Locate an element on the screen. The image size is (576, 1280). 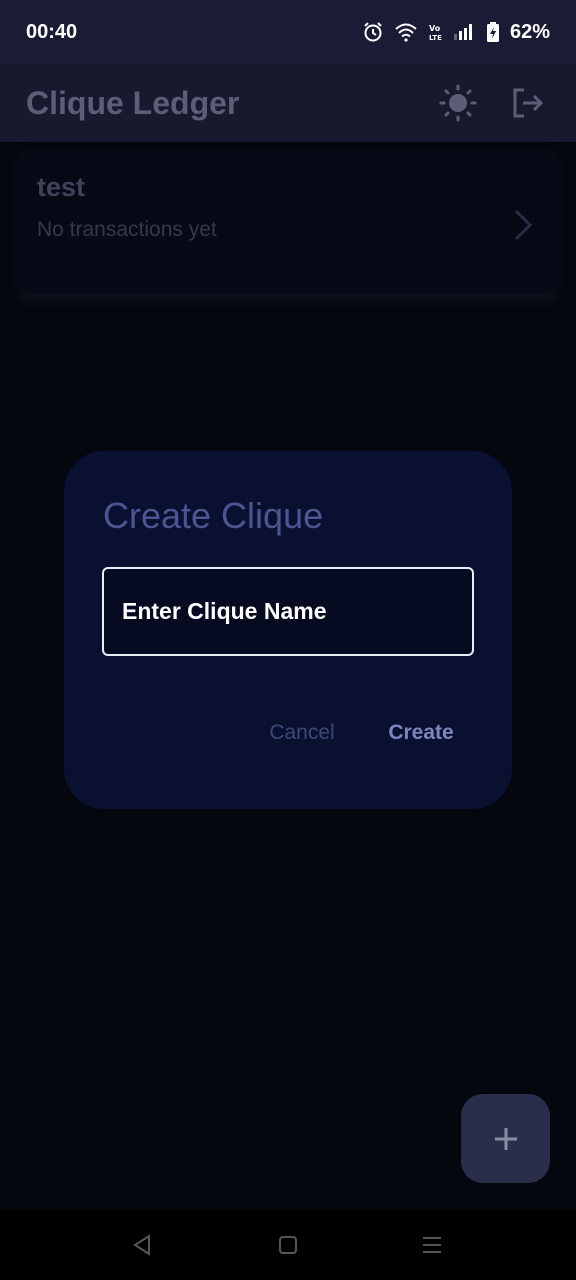
app-title: Clique Ledger is located at coordinates (133, 102).